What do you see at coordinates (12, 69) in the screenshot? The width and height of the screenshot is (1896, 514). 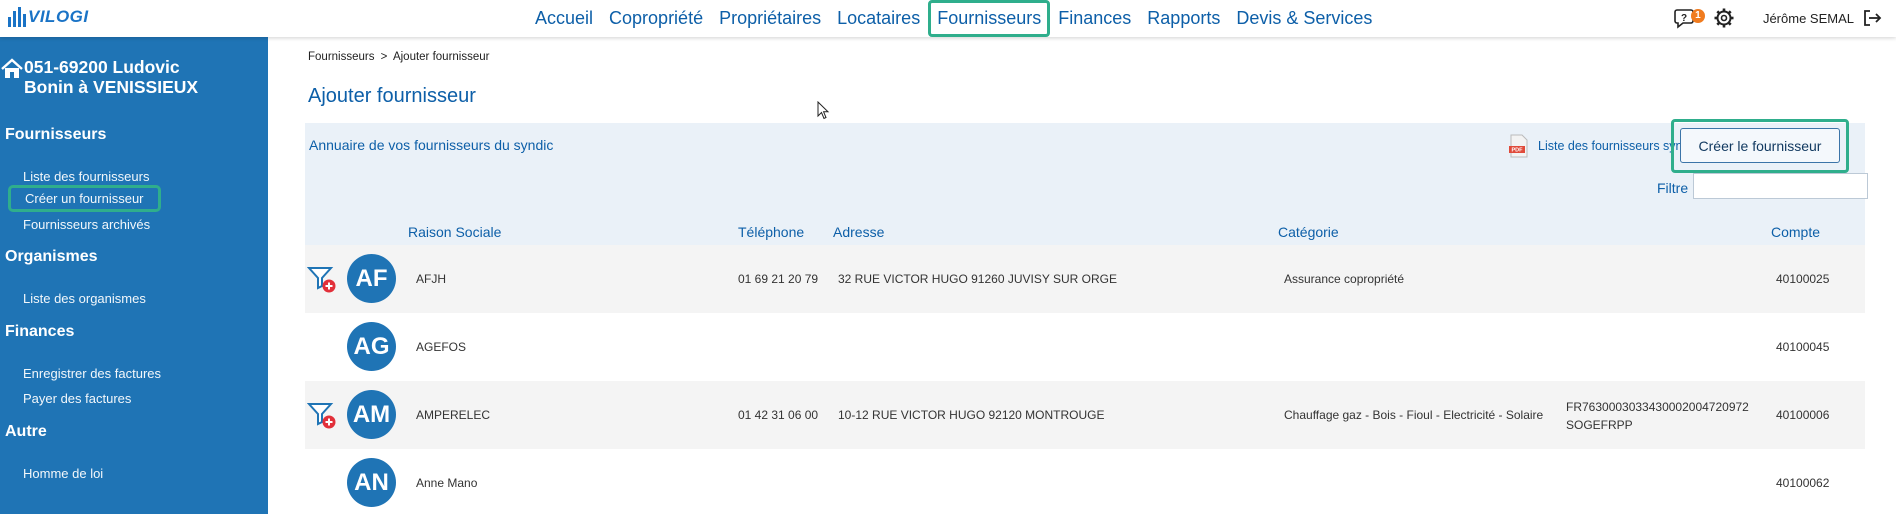 I see `home-icon` at bounding box center [12, 69].